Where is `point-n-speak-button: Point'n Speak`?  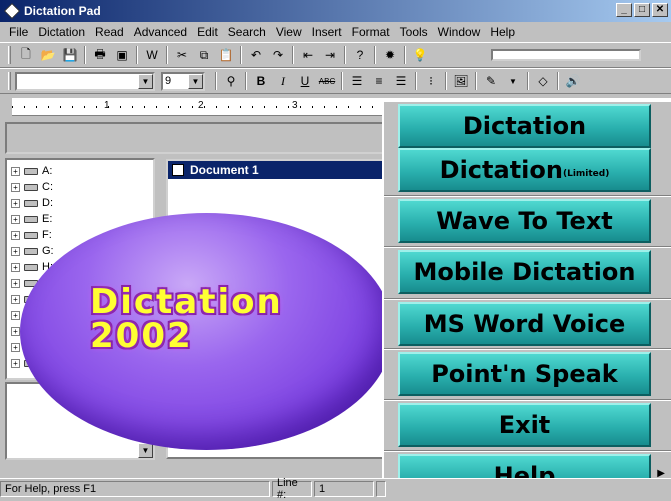
point-n-speak-button: Point'n Speak is located at coordinates (524, 374).